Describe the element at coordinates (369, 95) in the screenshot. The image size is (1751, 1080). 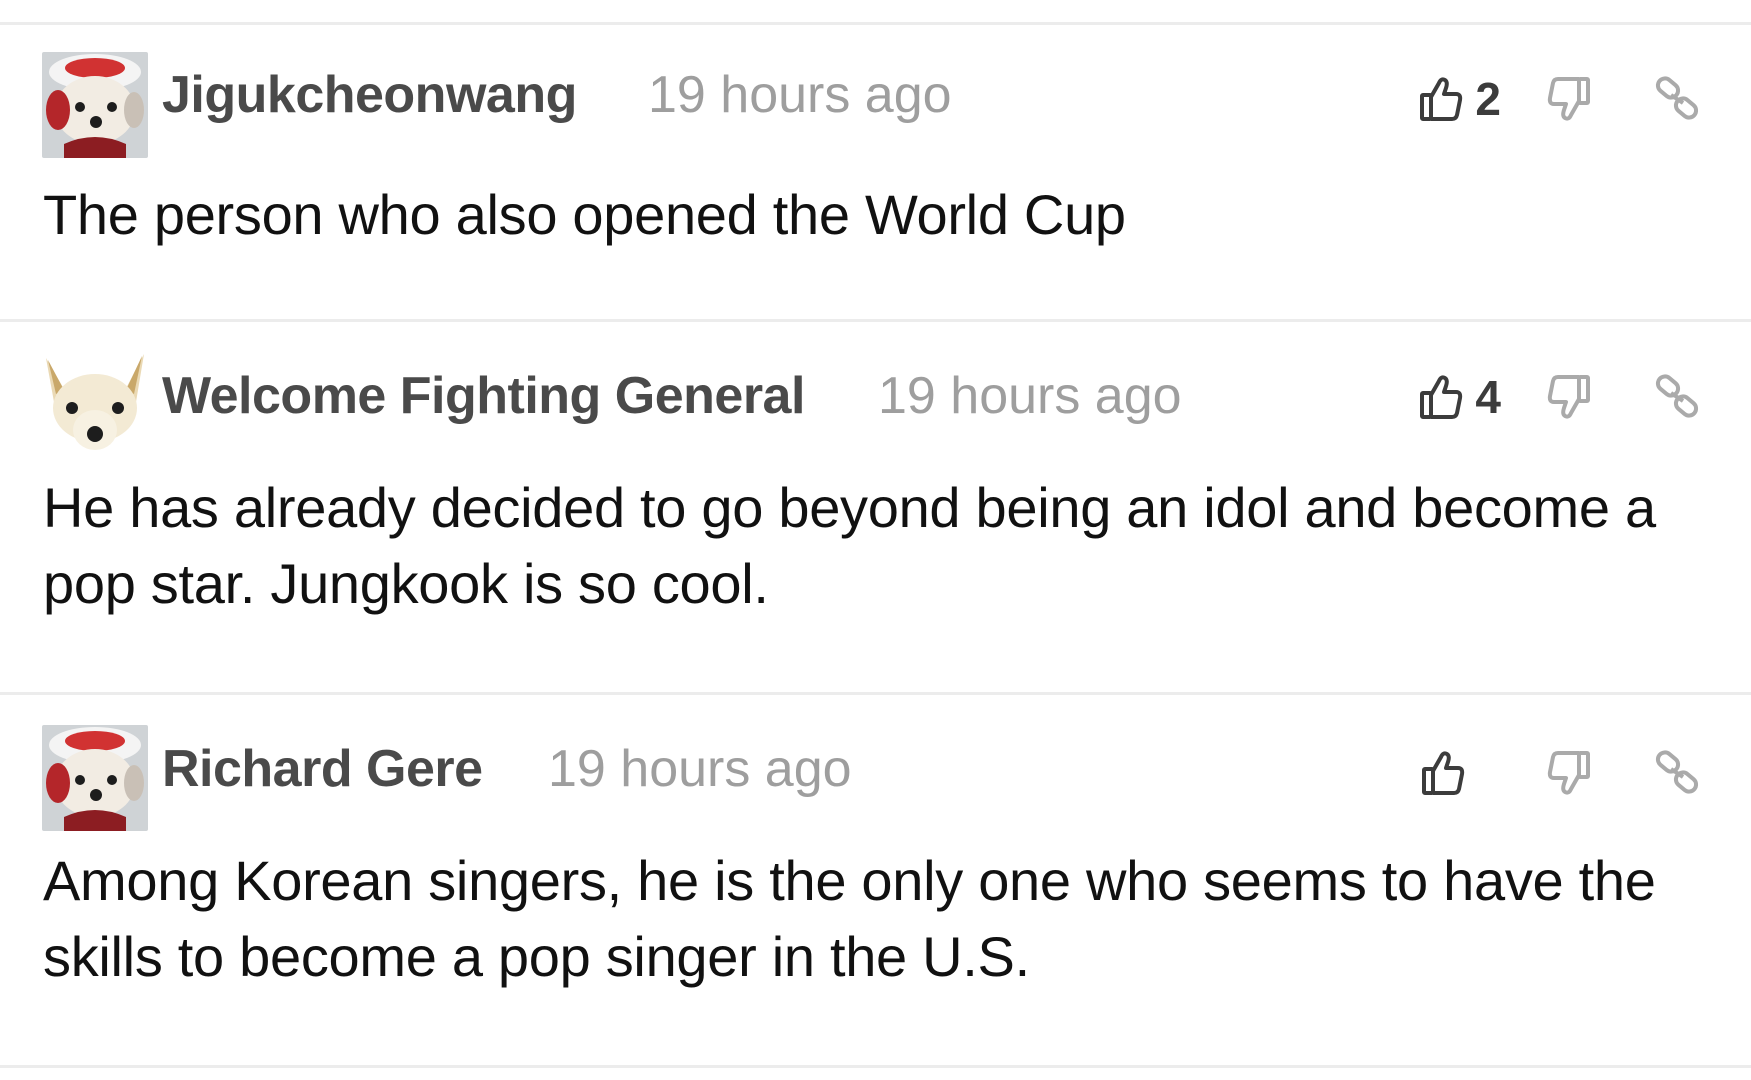
I see `username: Jigukcheonwang` at that location.